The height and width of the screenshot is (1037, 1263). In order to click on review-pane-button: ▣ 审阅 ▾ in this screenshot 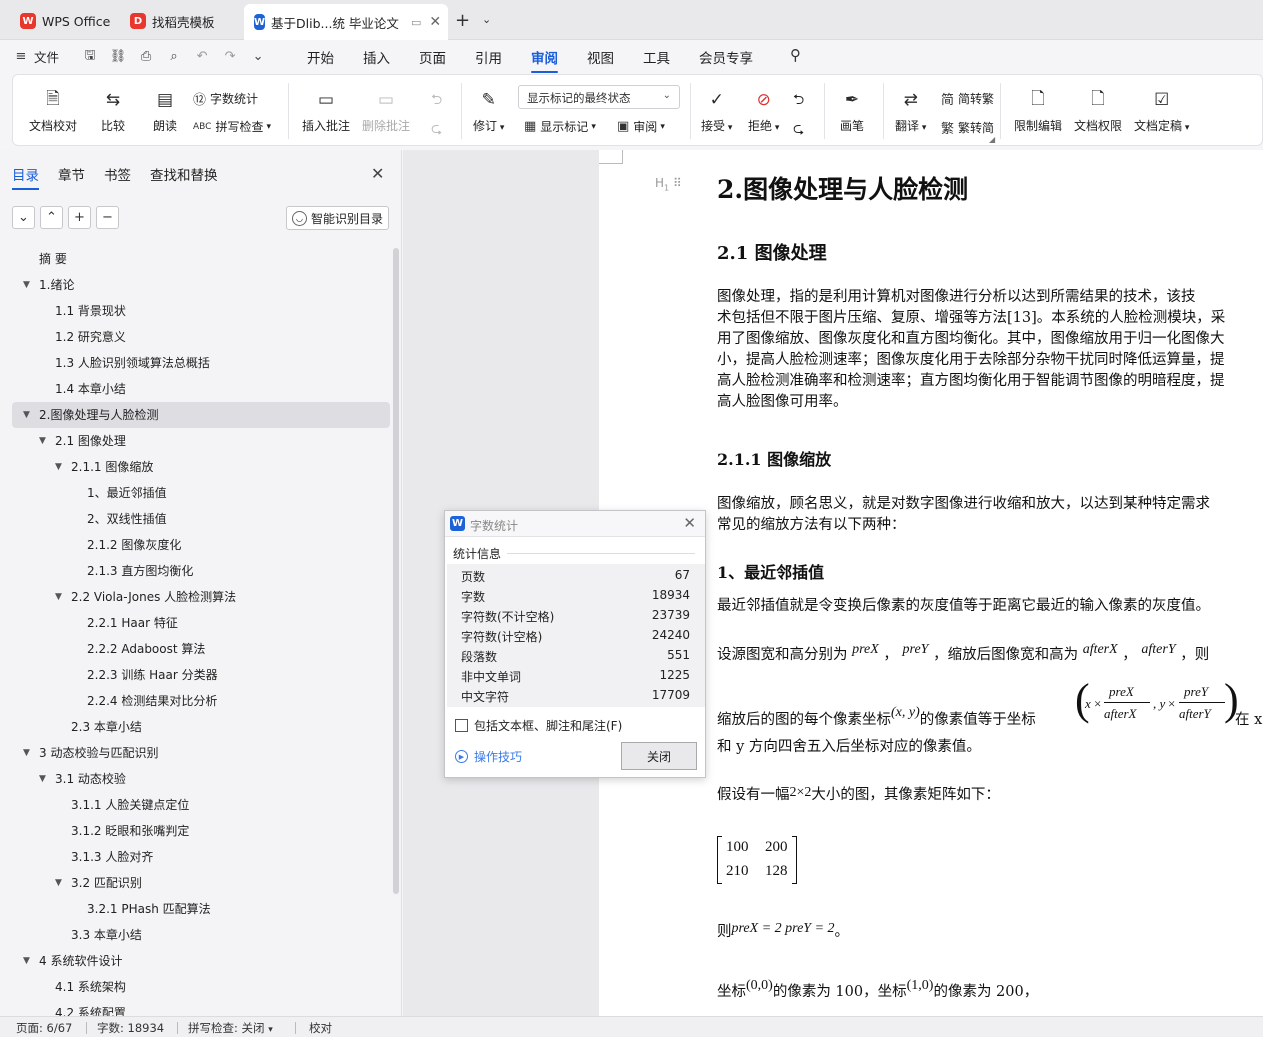, I will do `click(641, 126)`.